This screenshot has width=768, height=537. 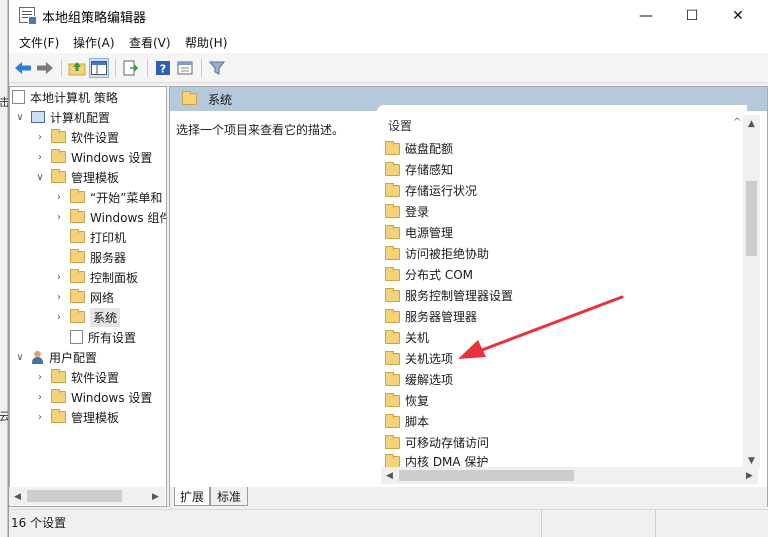 I want to click on properties-icon, so click(x=185, y=68).